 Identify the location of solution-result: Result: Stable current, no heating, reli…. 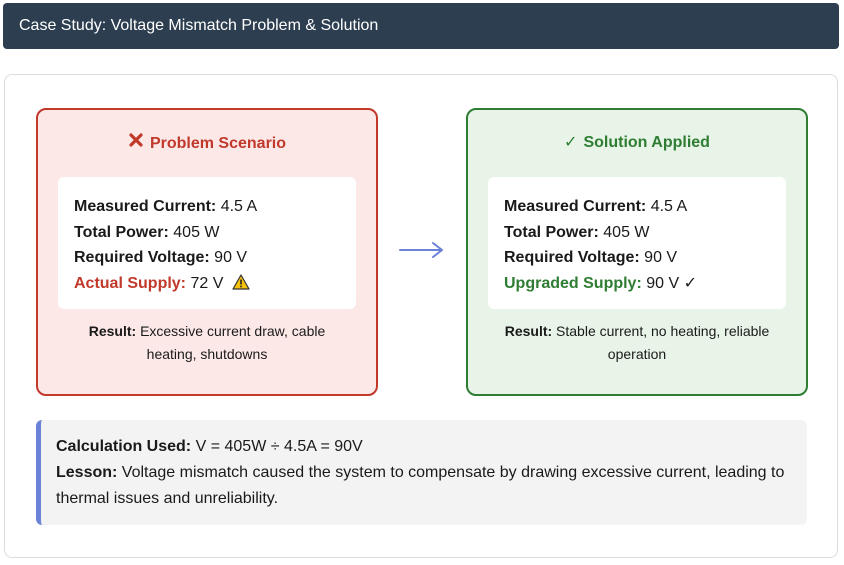
(637, 343).